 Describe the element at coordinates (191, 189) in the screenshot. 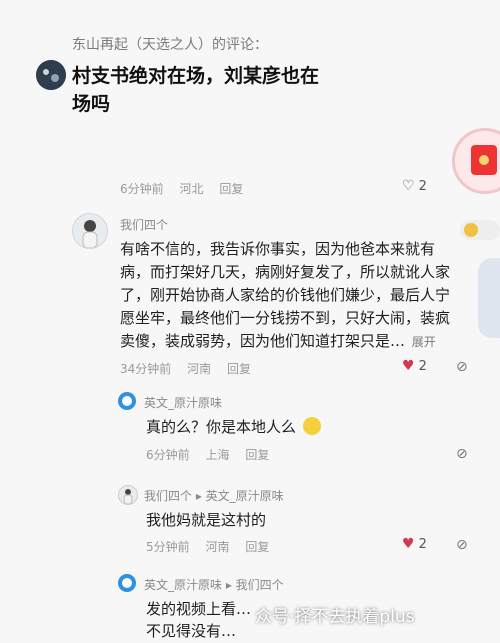

I see `comment1-location: 河北` at that location.